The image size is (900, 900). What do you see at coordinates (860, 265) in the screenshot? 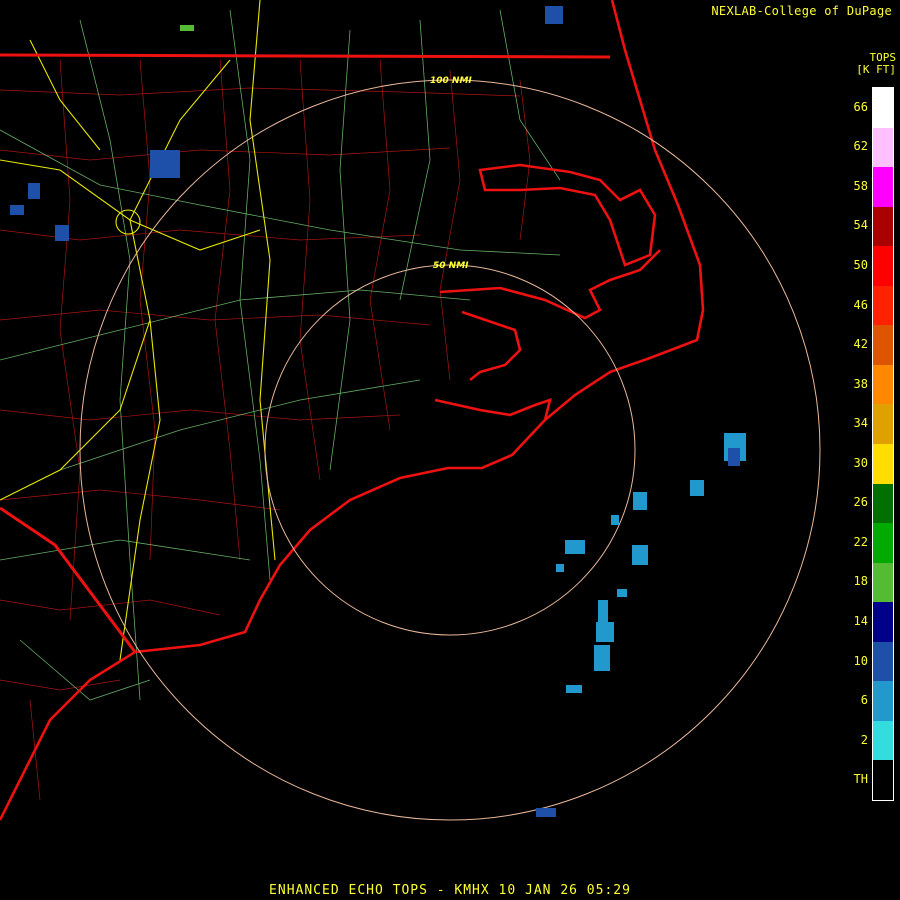
I see `legend-tick-label: 50` at bounding box center [860, 265].